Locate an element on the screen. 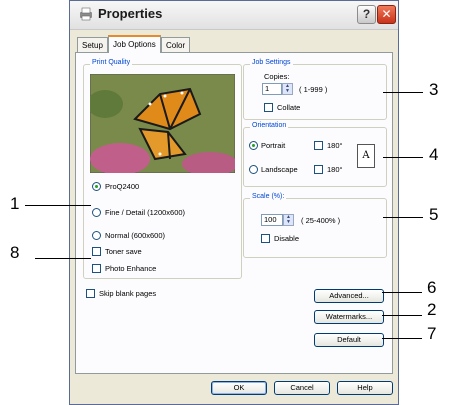  job-settings-title: Job Settings is located at coordinates (271, 62).